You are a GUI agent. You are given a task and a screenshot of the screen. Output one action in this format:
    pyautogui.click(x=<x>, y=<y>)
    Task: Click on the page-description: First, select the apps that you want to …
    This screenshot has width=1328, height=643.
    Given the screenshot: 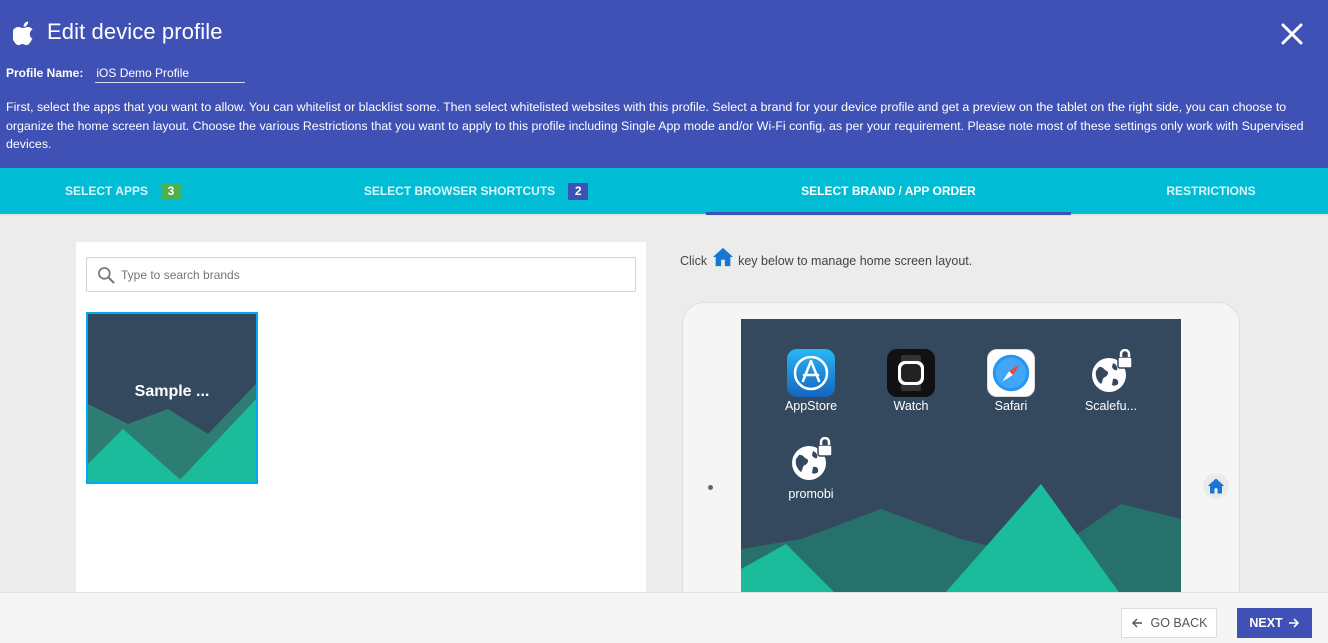 What is the action you would take?
    pyautogui.click(x=655, y=125)
    